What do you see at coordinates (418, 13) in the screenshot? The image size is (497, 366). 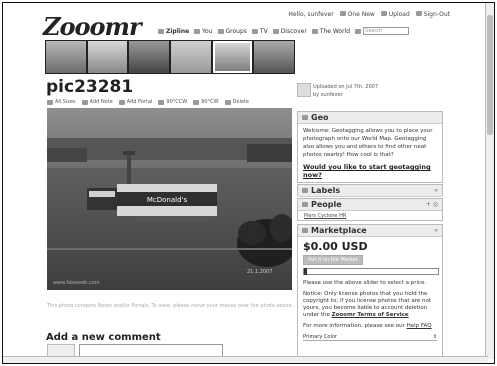 I see `signout-icon` at bounding box center [418, 13].